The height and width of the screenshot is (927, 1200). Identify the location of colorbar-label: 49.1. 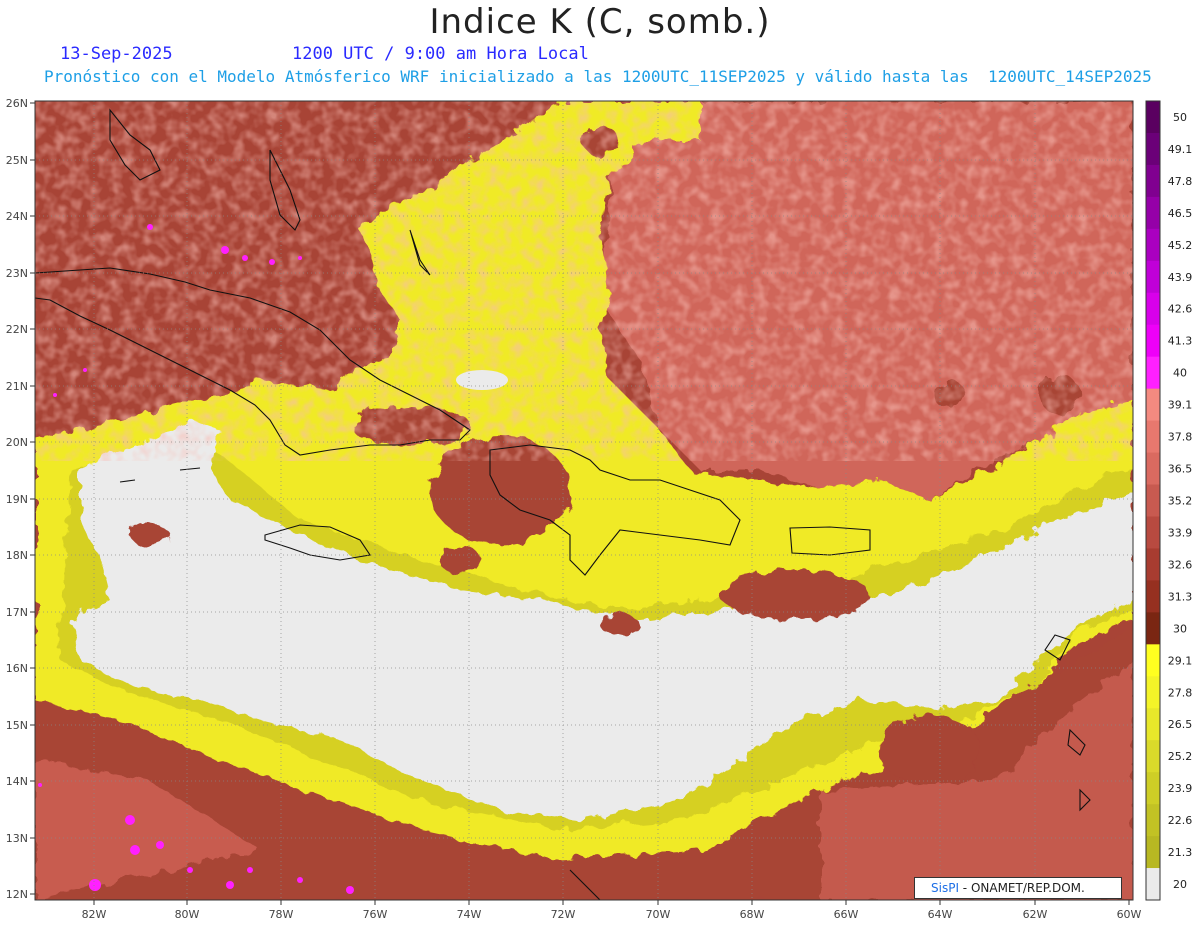
(1180, 149).